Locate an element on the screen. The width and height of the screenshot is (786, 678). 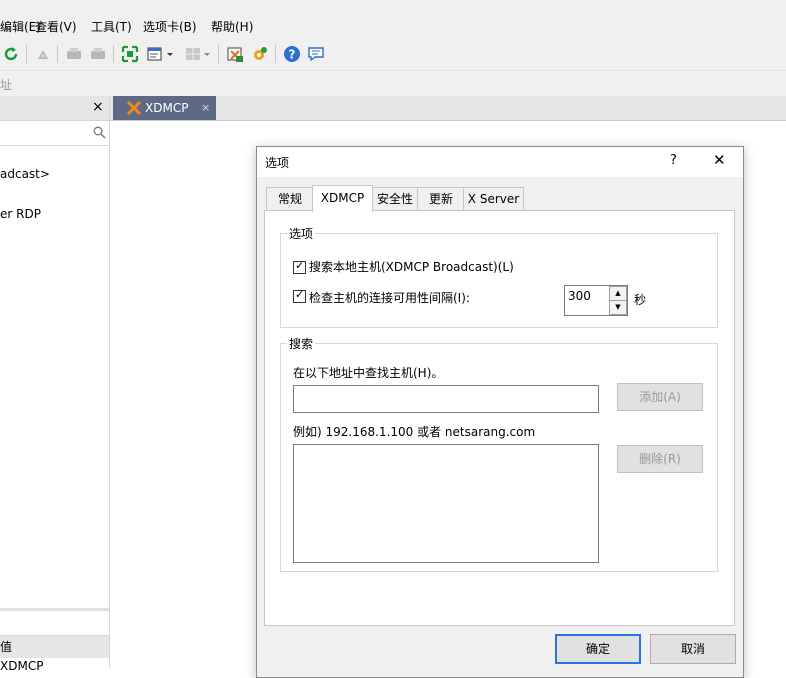
layout-dropdown-icon is located at coordinates (170, 54).